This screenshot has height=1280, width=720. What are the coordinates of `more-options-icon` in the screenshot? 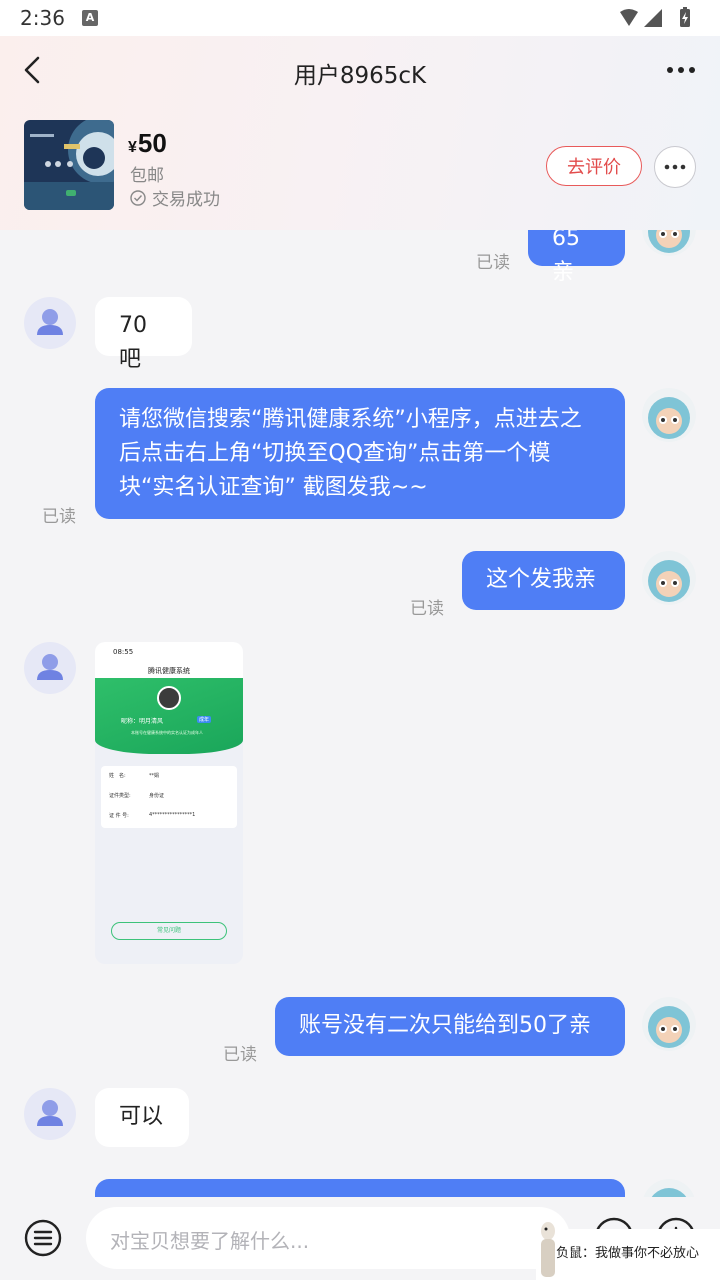 It's located at (681, 70).